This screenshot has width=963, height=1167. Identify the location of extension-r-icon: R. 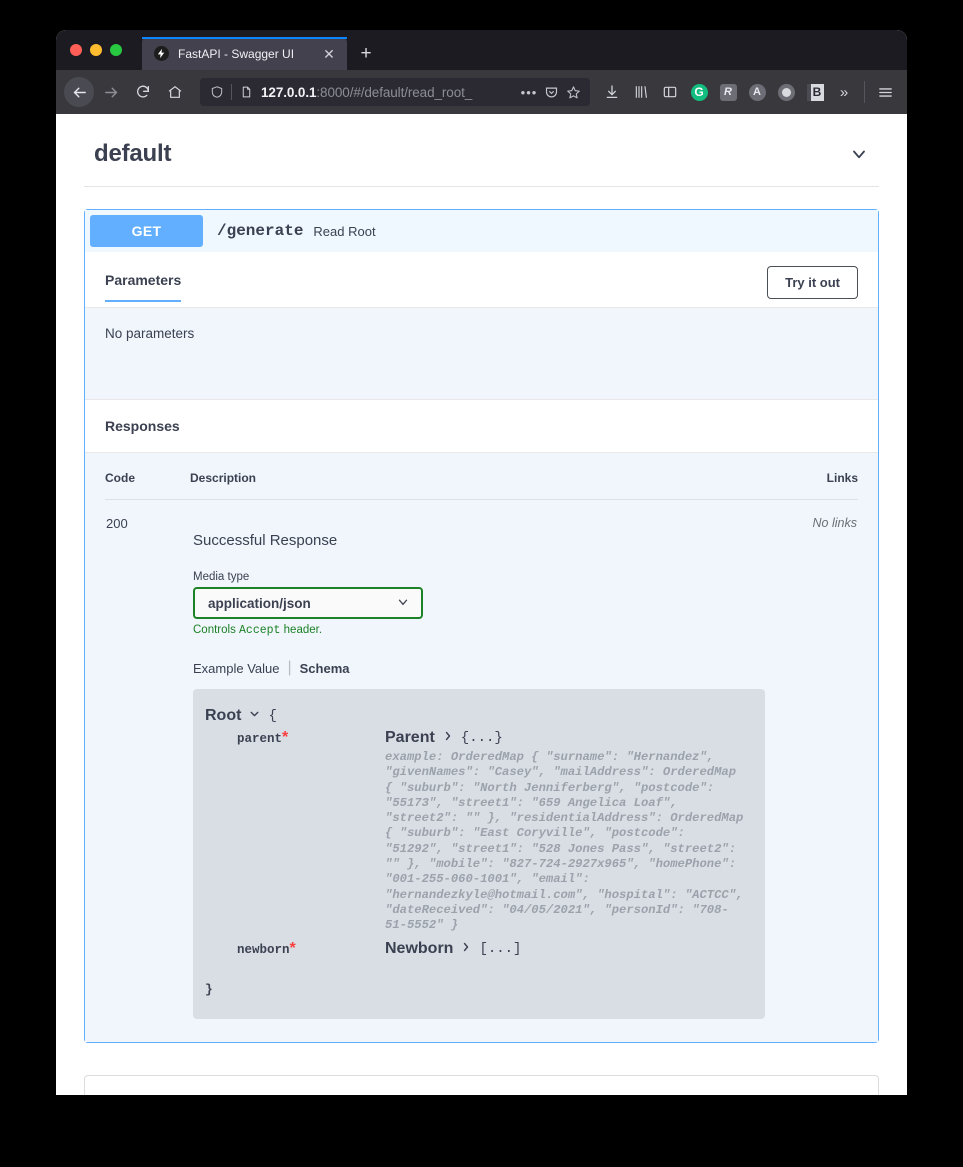
(728, 92).